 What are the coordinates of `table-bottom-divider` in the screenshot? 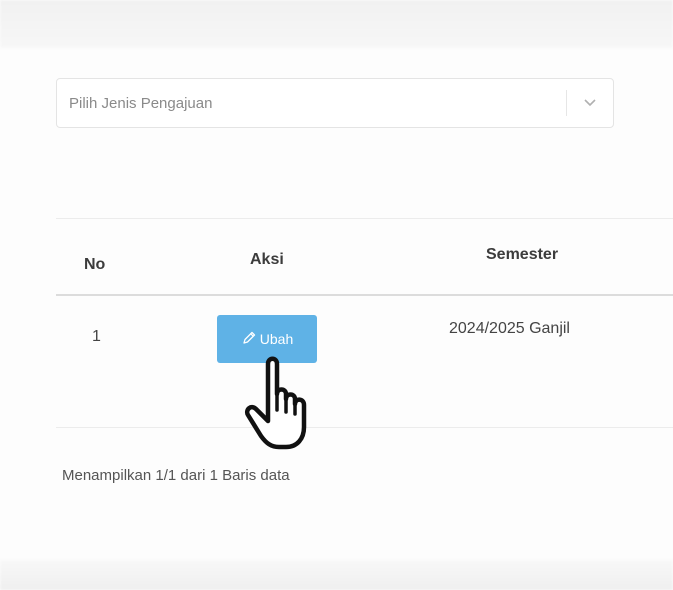 It's located at (364, 427).